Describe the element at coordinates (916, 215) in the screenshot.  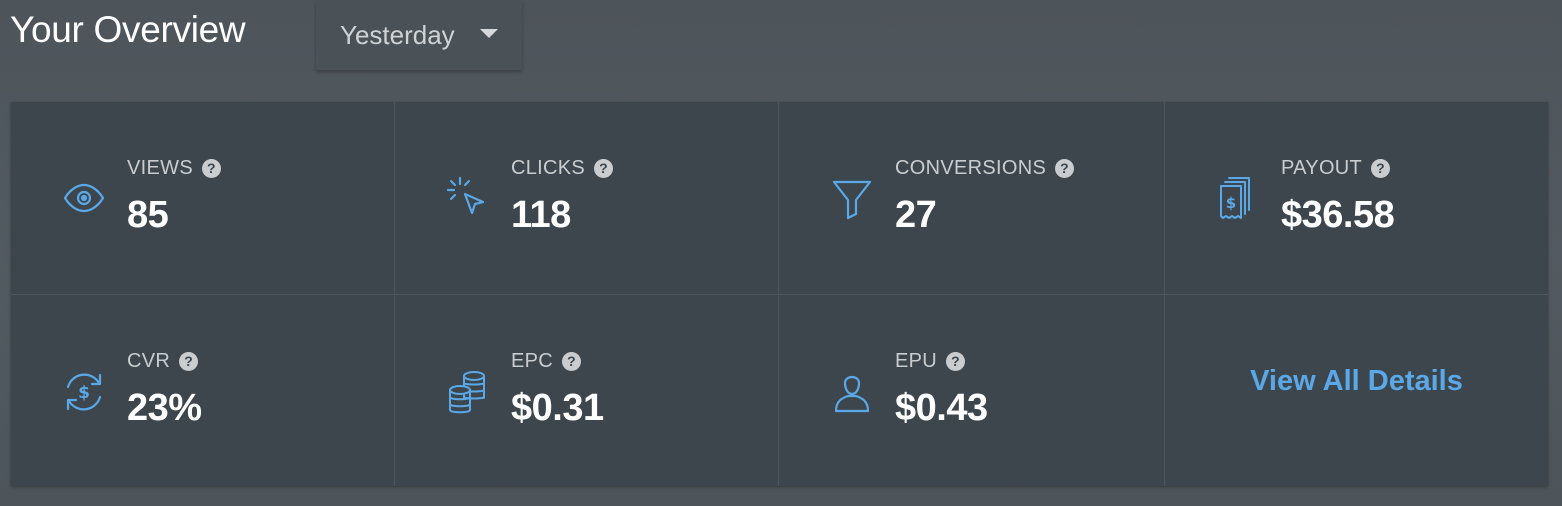
I see `stat-value: 27` at that location.